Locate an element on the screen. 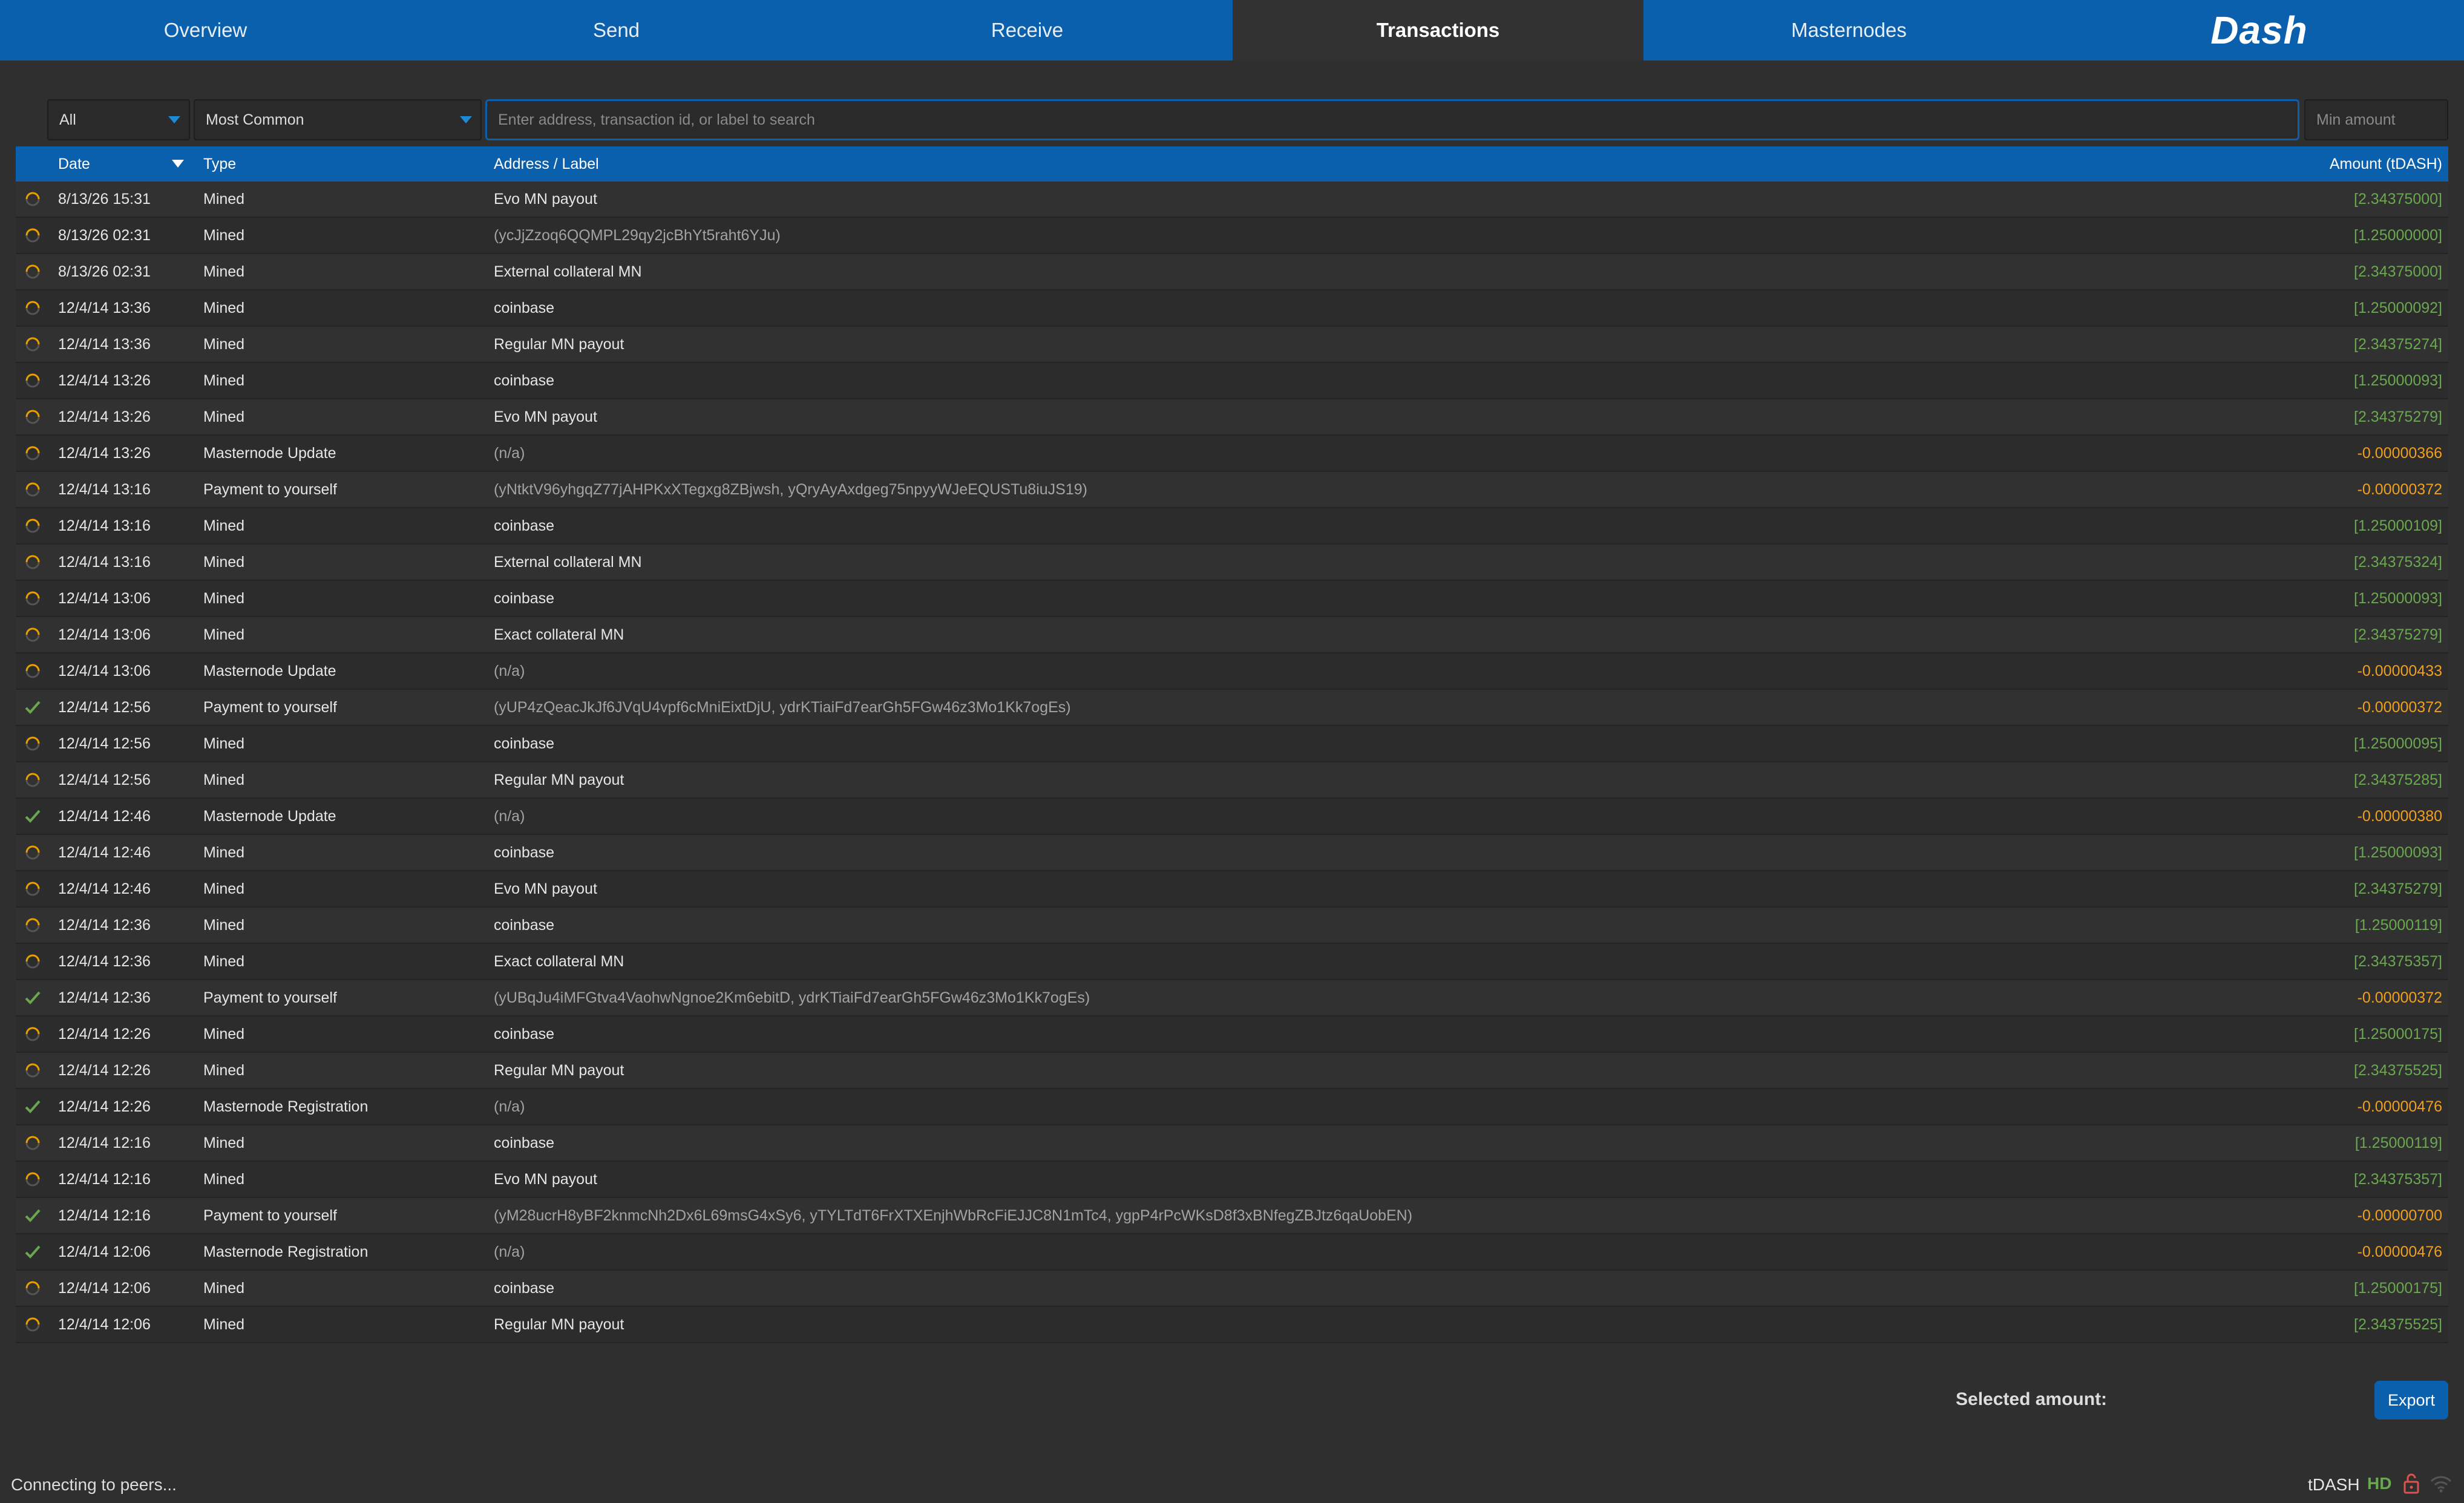 The image size is (2464, 1503). date-filter-select: Most Common is located at coordinates (338, 119).